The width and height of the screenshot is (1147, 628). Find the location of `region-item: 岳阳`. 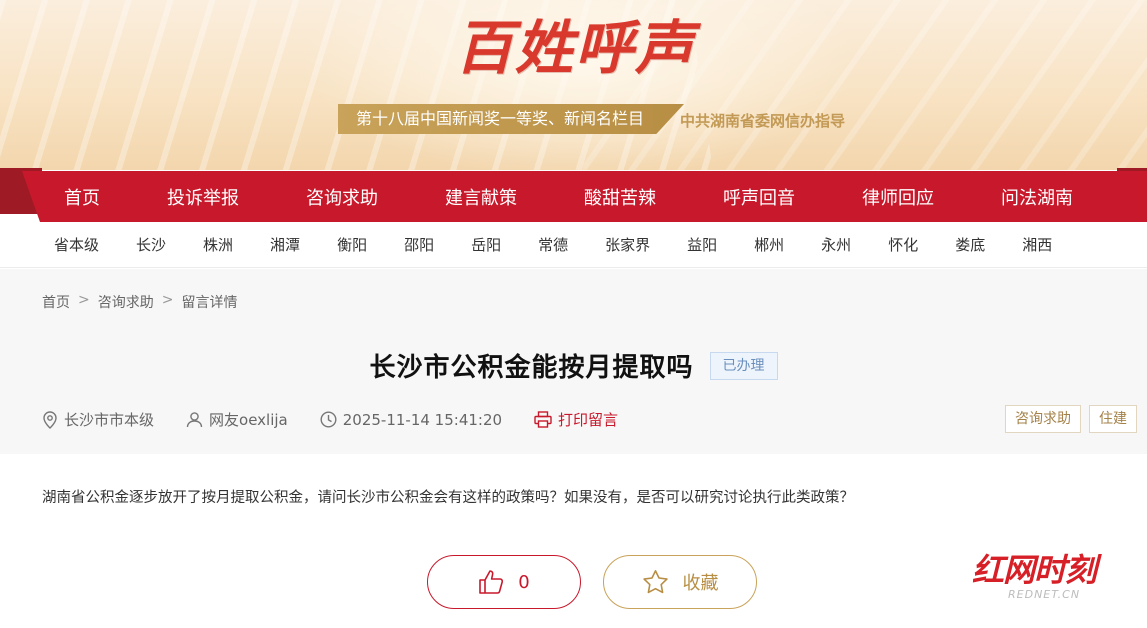

region-item: 岳阳 is located at coordinates (486, 244).